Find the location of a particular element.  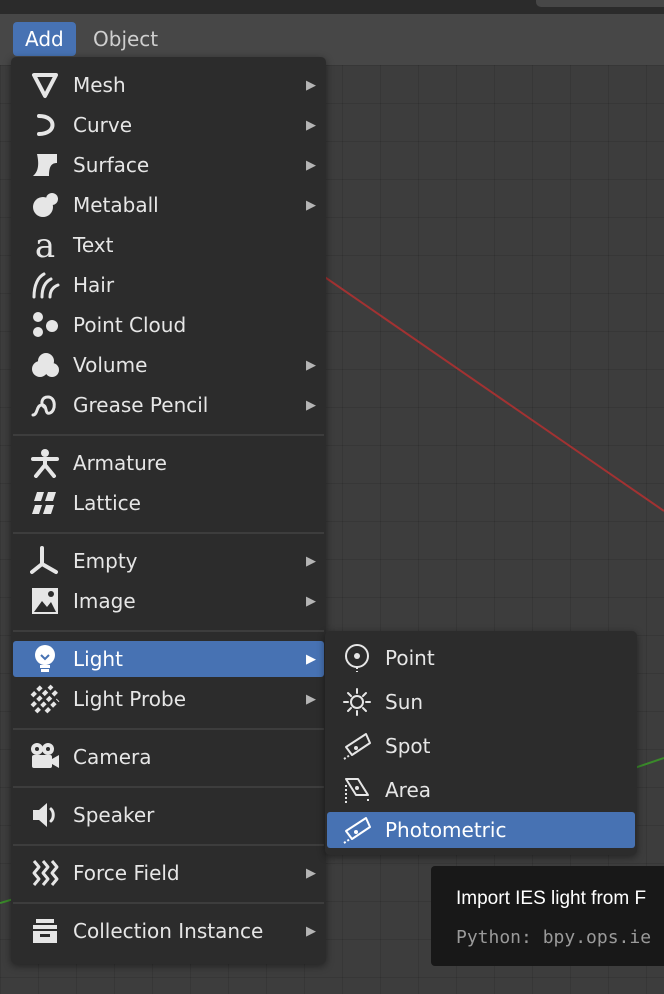

menu-item-grease-pencil: Grease Pencil ▶ is located at coordinates (168, 405).